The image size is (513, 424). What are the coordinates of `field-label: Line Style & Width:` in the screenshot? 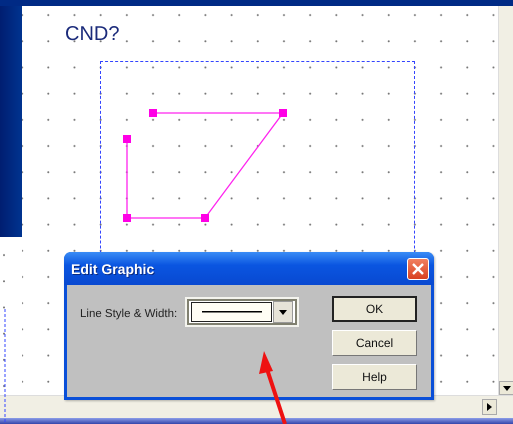 It's located at (129, 315).